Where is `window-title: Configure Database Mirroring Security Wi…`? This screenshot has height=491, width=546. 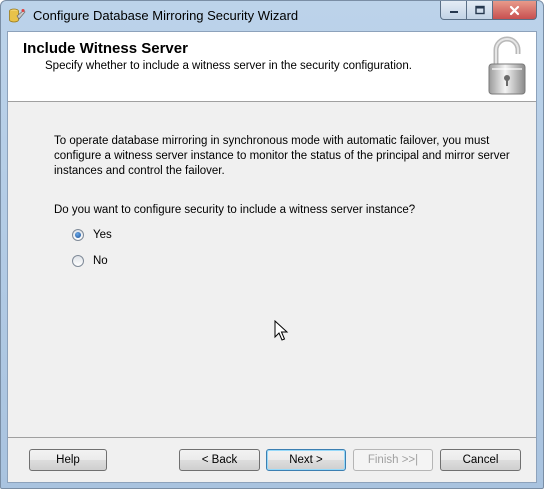 window-title: Configure Database Mirroring Security Wi… is located at coordinates (166, 15).